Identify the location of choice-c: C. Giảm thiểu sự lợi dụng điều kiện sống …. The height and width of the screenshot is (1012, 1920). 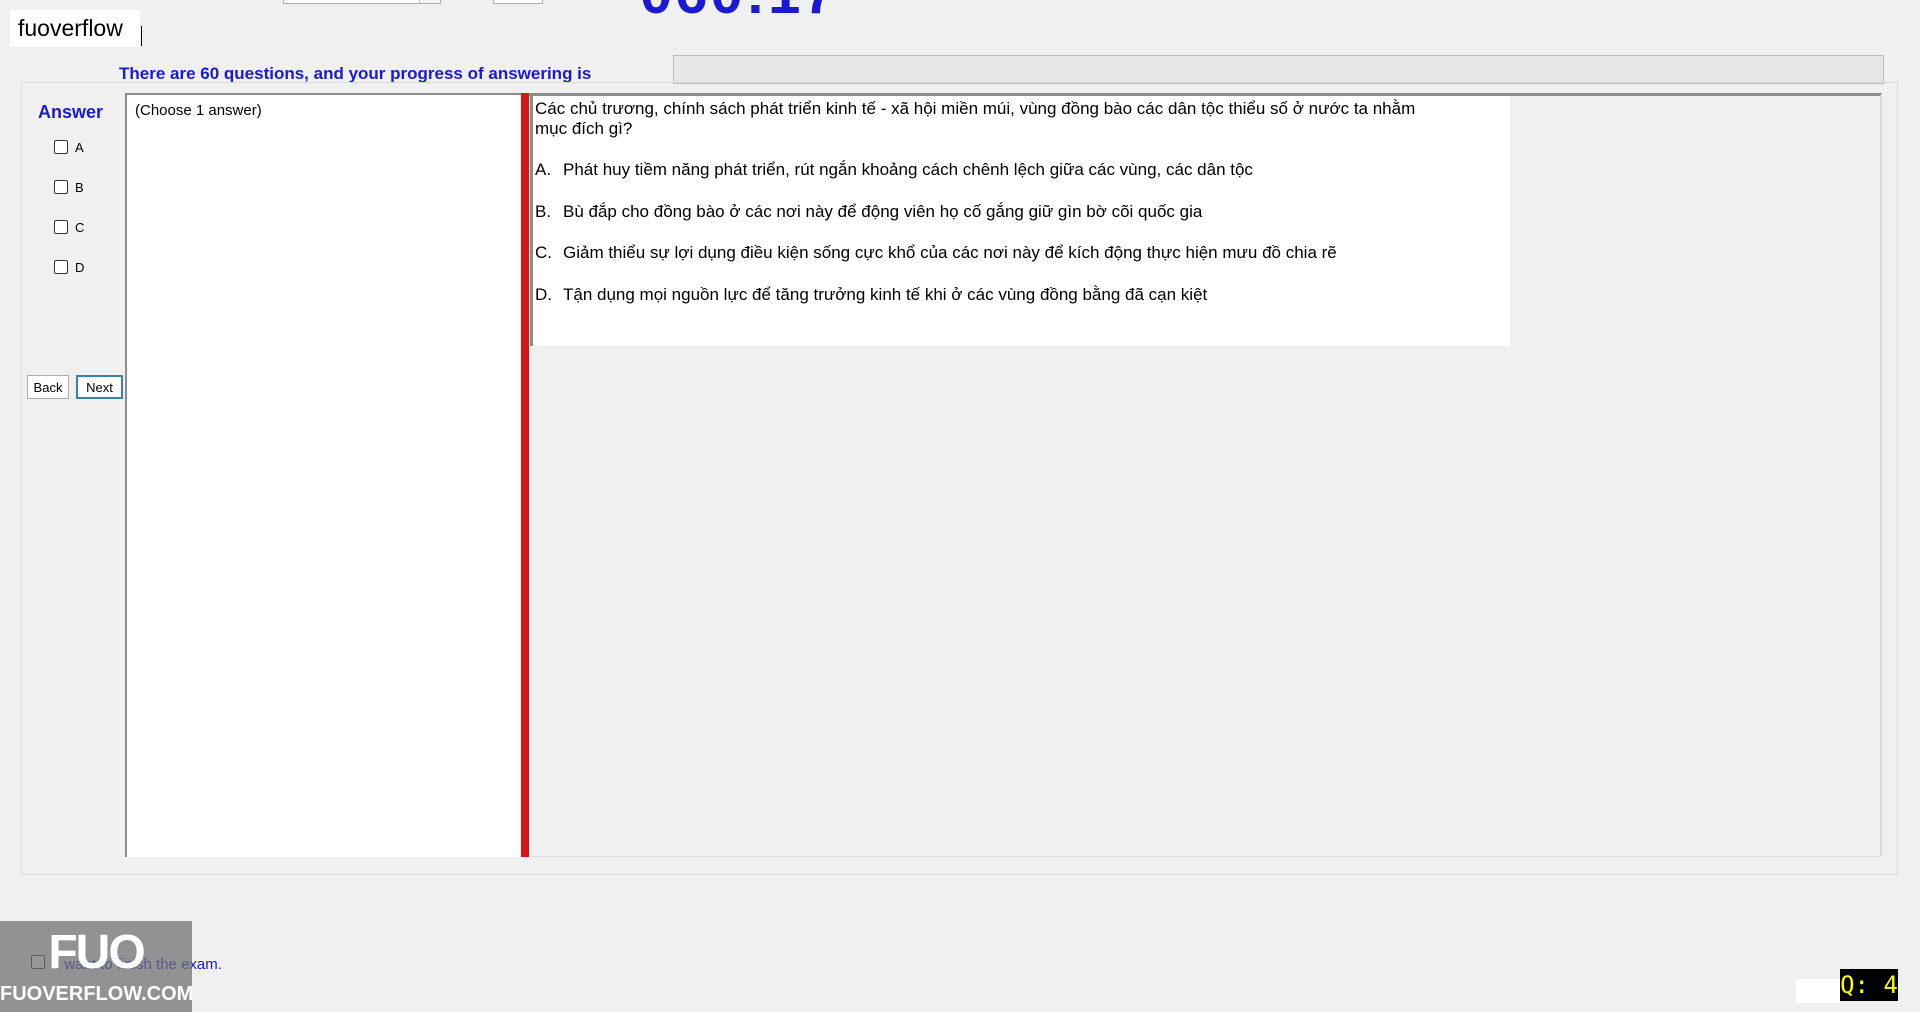
(936, 253).